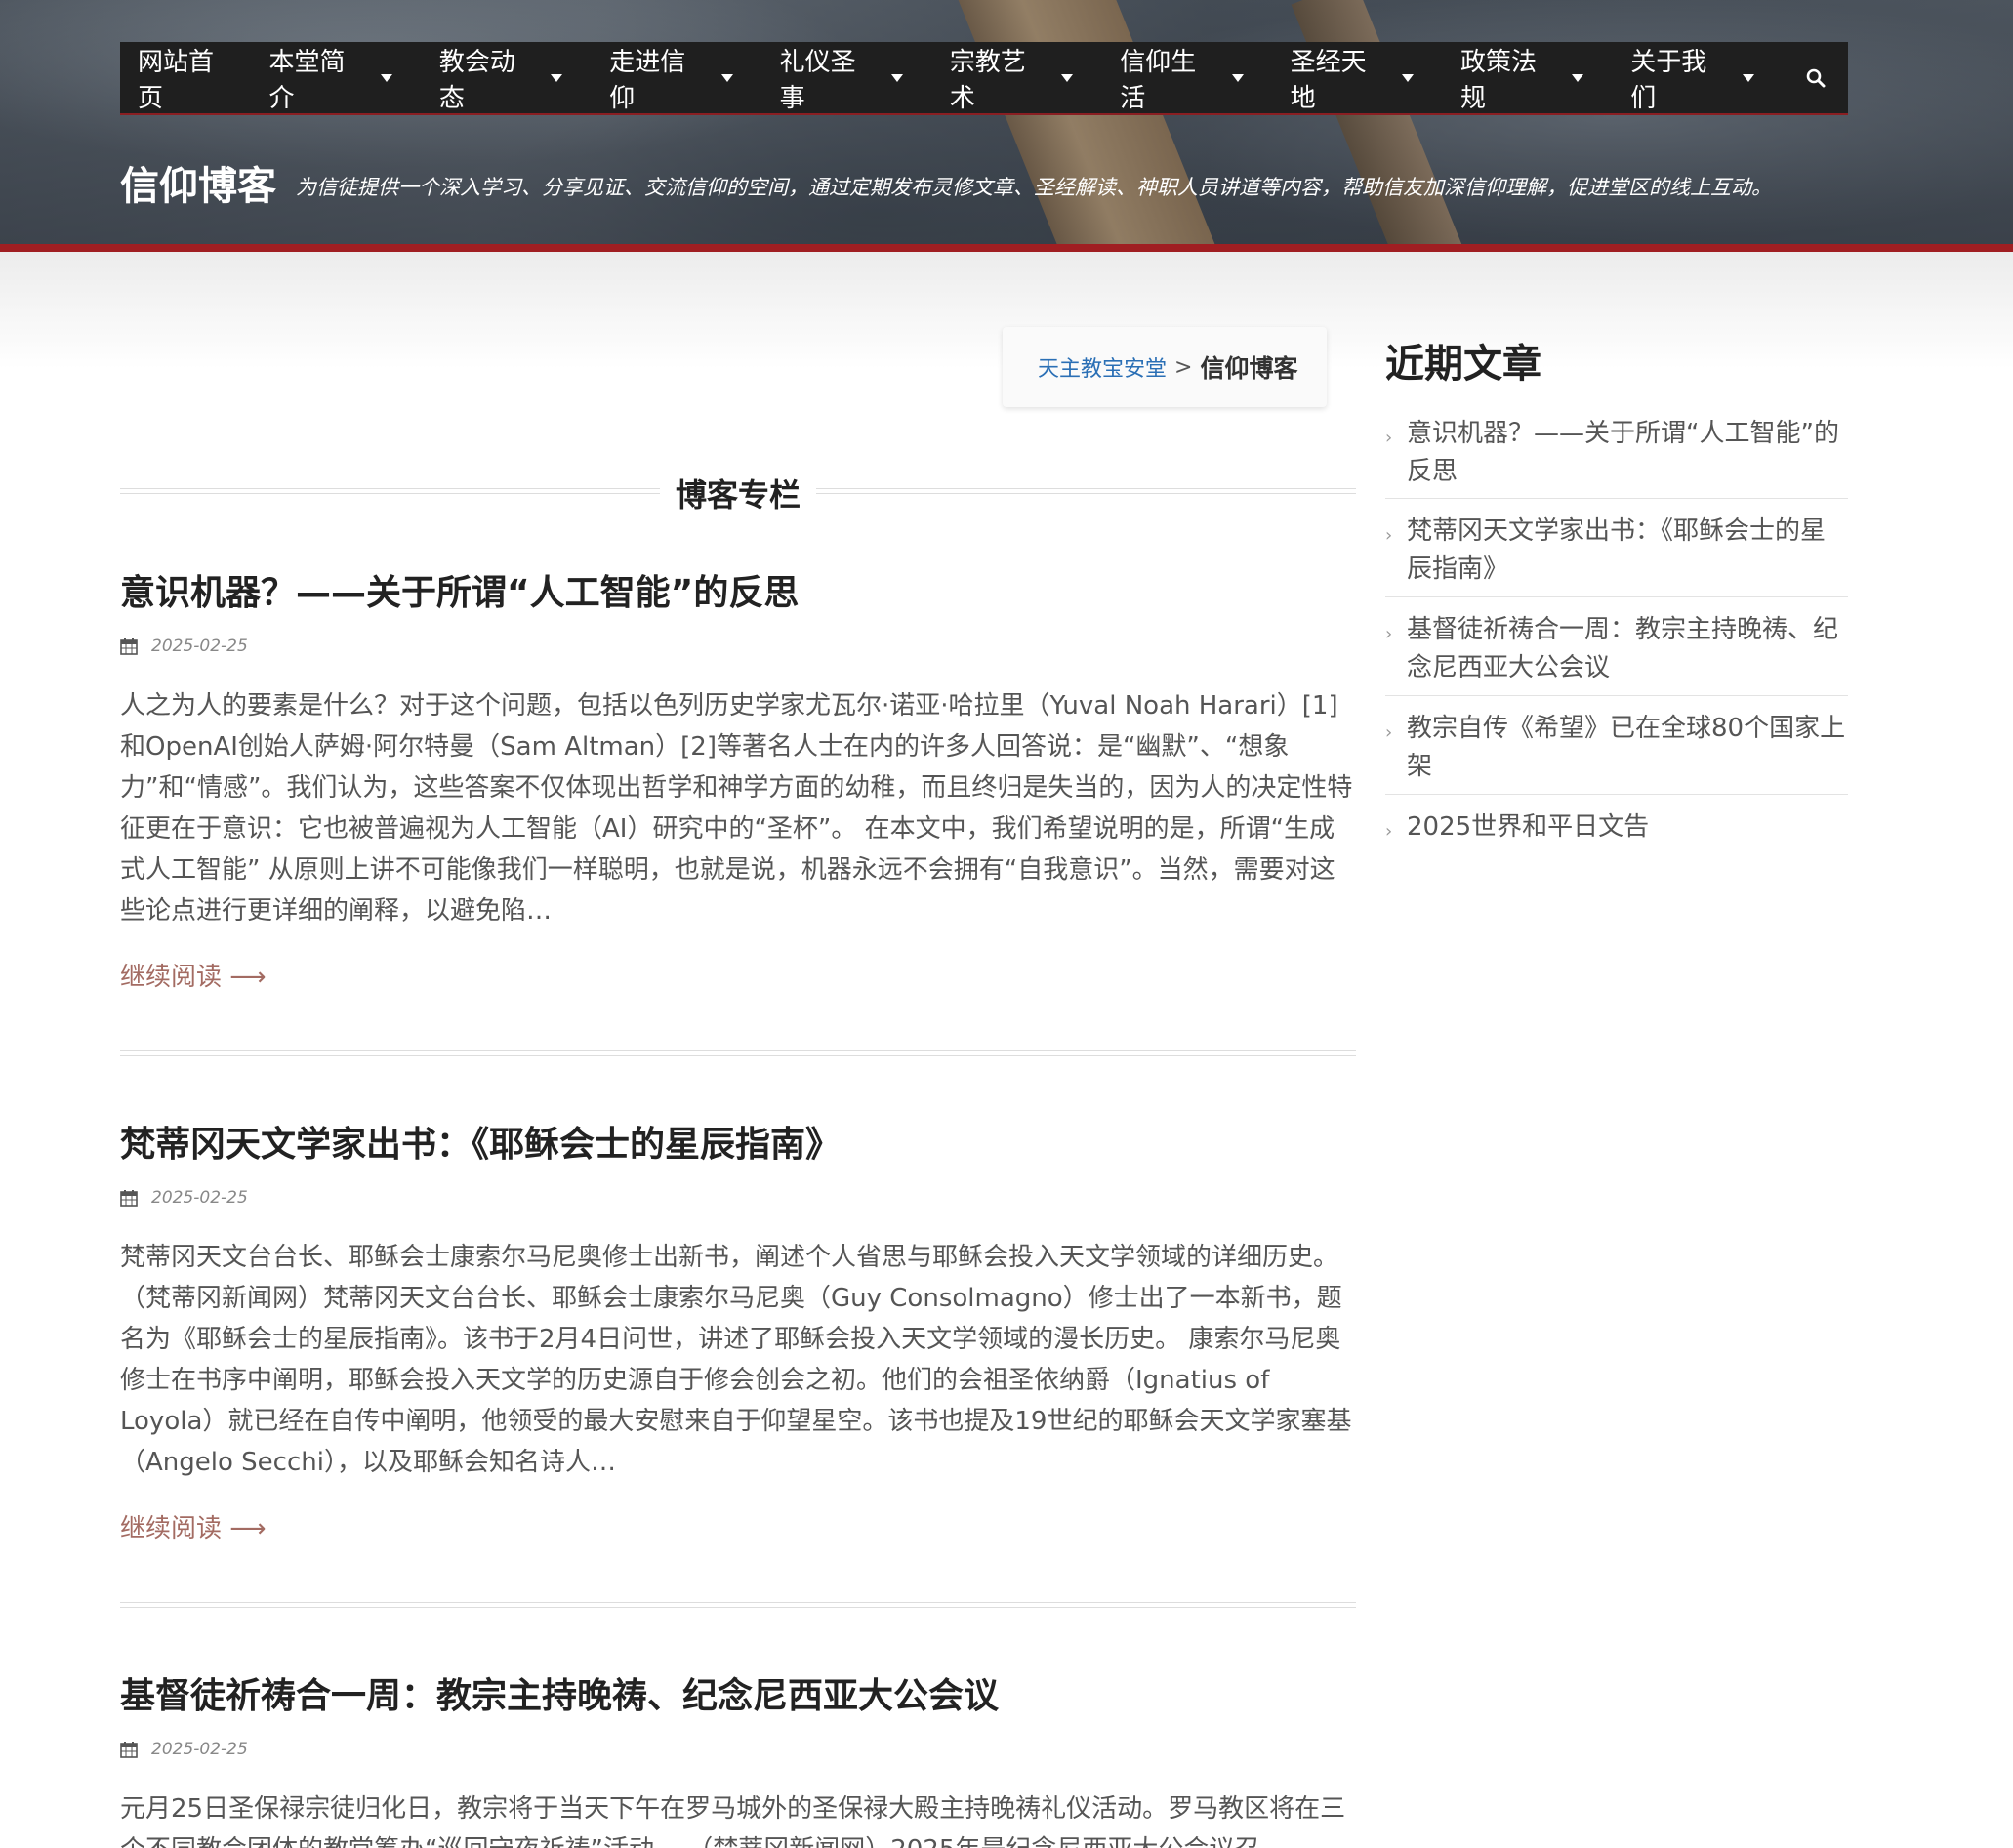  Describe the element at coordinates (1616, 360) in the screenshot. I see `sidebar: 近期文章` at that location.